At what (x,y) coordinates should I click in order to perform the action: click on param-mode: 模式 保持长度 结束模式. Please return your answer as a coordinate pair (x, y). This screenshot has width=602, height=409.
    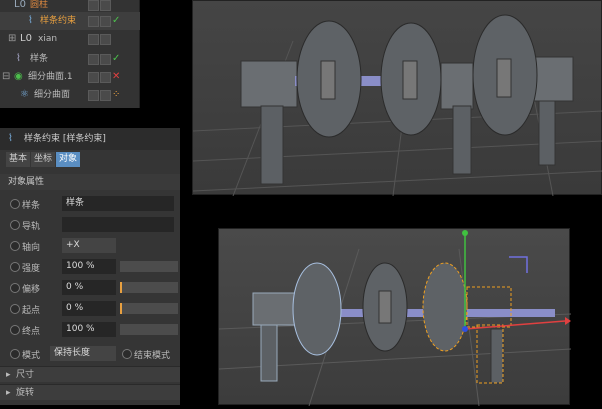
    Looking at the image, I should click on (90, 354).